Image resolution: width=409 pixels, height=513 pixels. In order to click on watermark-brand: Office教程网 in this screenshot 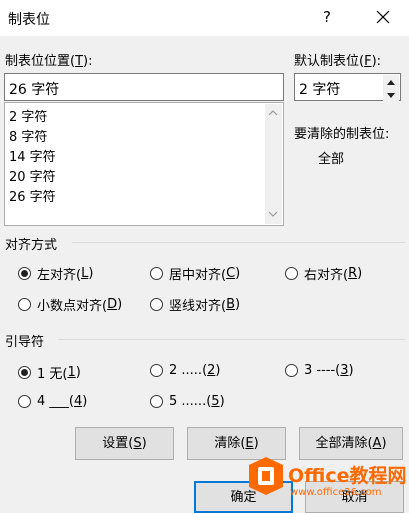, I will do `click(347, 476)`.